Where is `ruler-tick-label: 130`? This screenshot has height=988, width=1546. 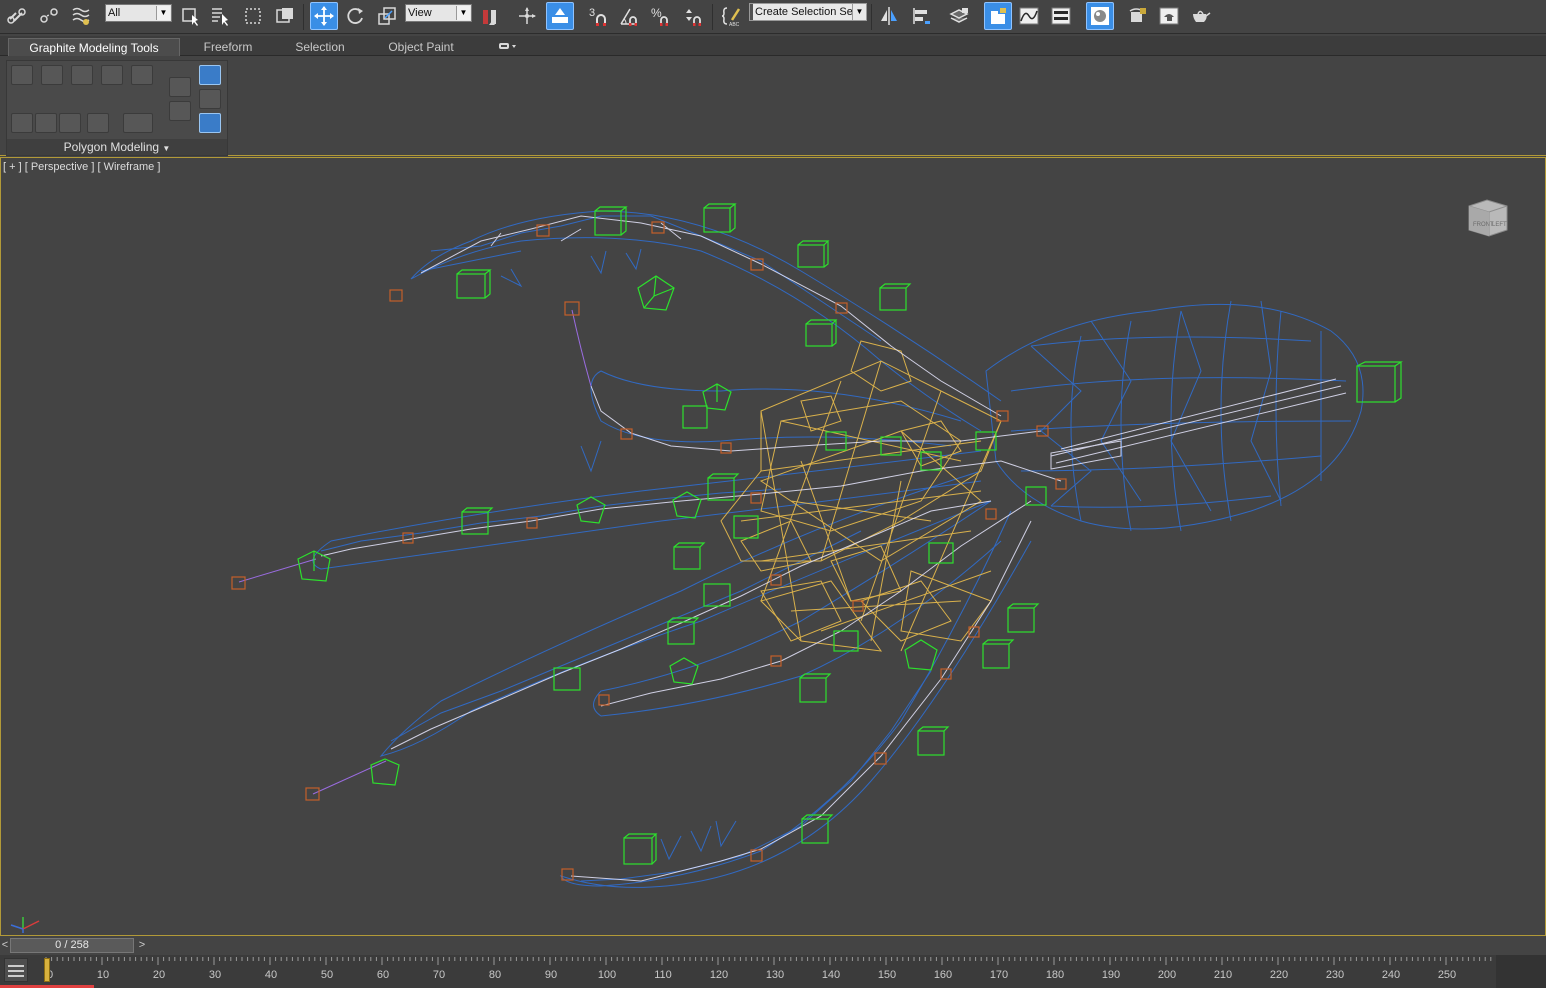 ruler-tick-label: 130 is located at coordinates (775, 975).